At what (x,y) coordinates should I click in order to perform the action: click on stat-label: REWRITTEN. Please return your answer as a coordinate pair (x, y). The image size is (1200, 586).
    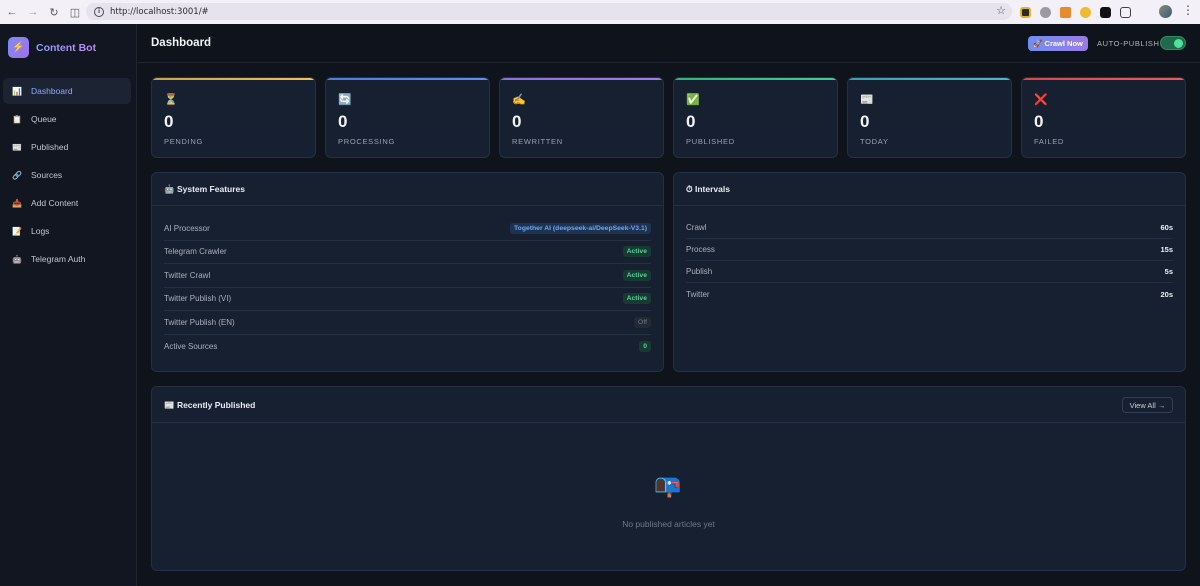
    Looking at the image, I should click on (537, 141).